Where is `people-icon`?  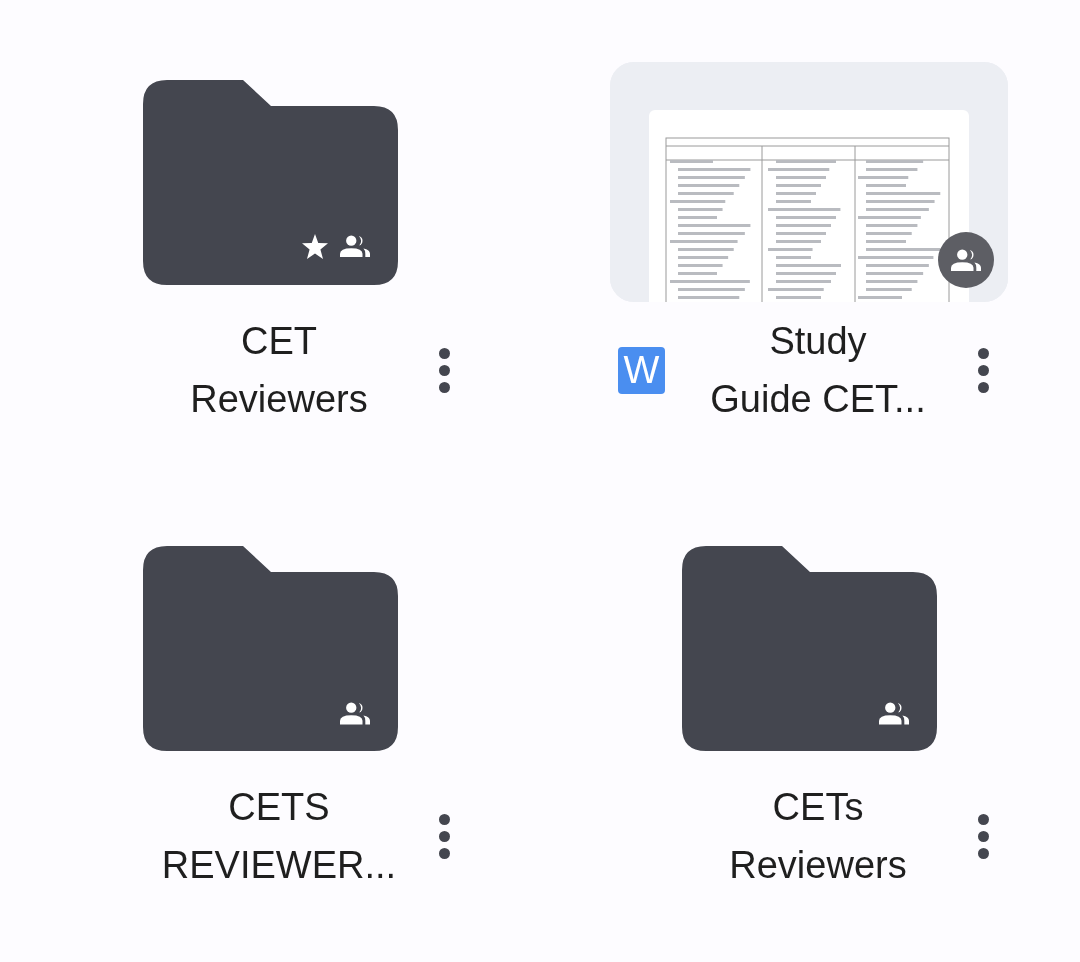 people-icon is located at coordinates (966, 260).